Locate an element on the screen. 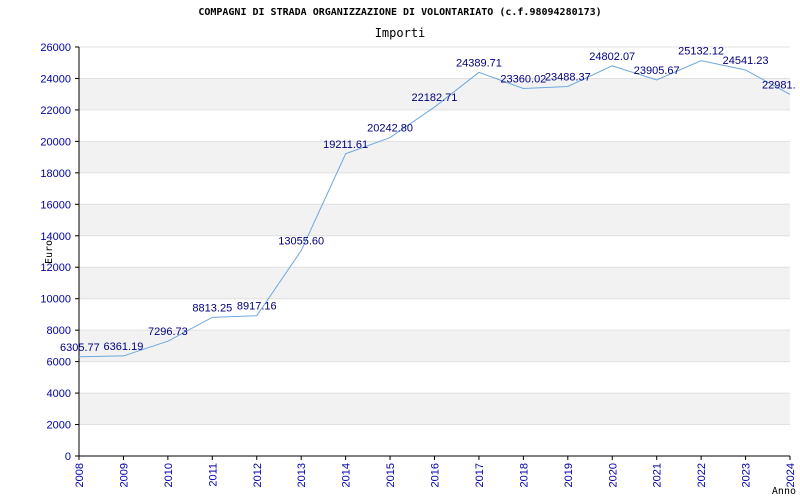  data-label: 24802.07 is located at coordinates (612, 57).